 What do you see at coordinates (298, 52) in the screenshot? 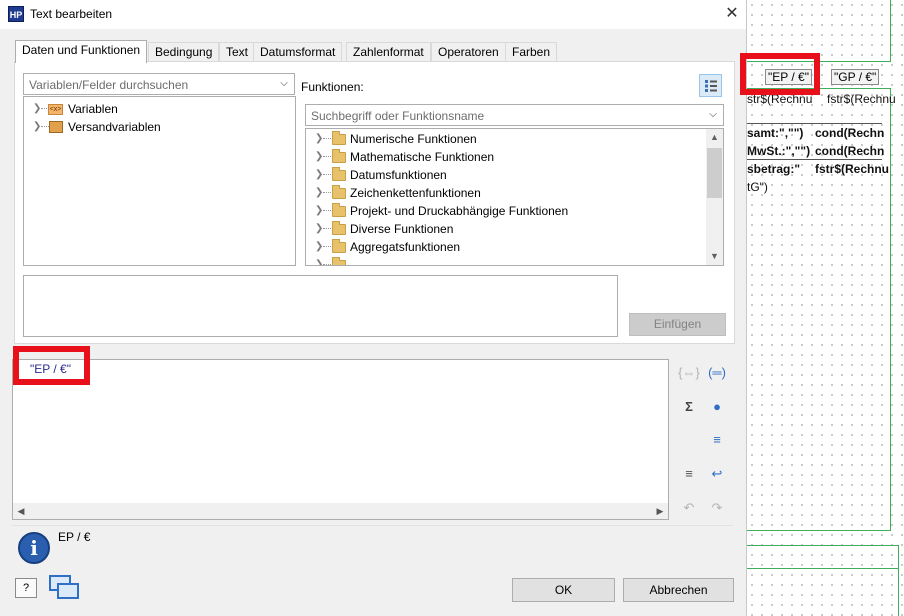
I see `tab-date-format: Datumsformat` at bounding box center [298, 52].